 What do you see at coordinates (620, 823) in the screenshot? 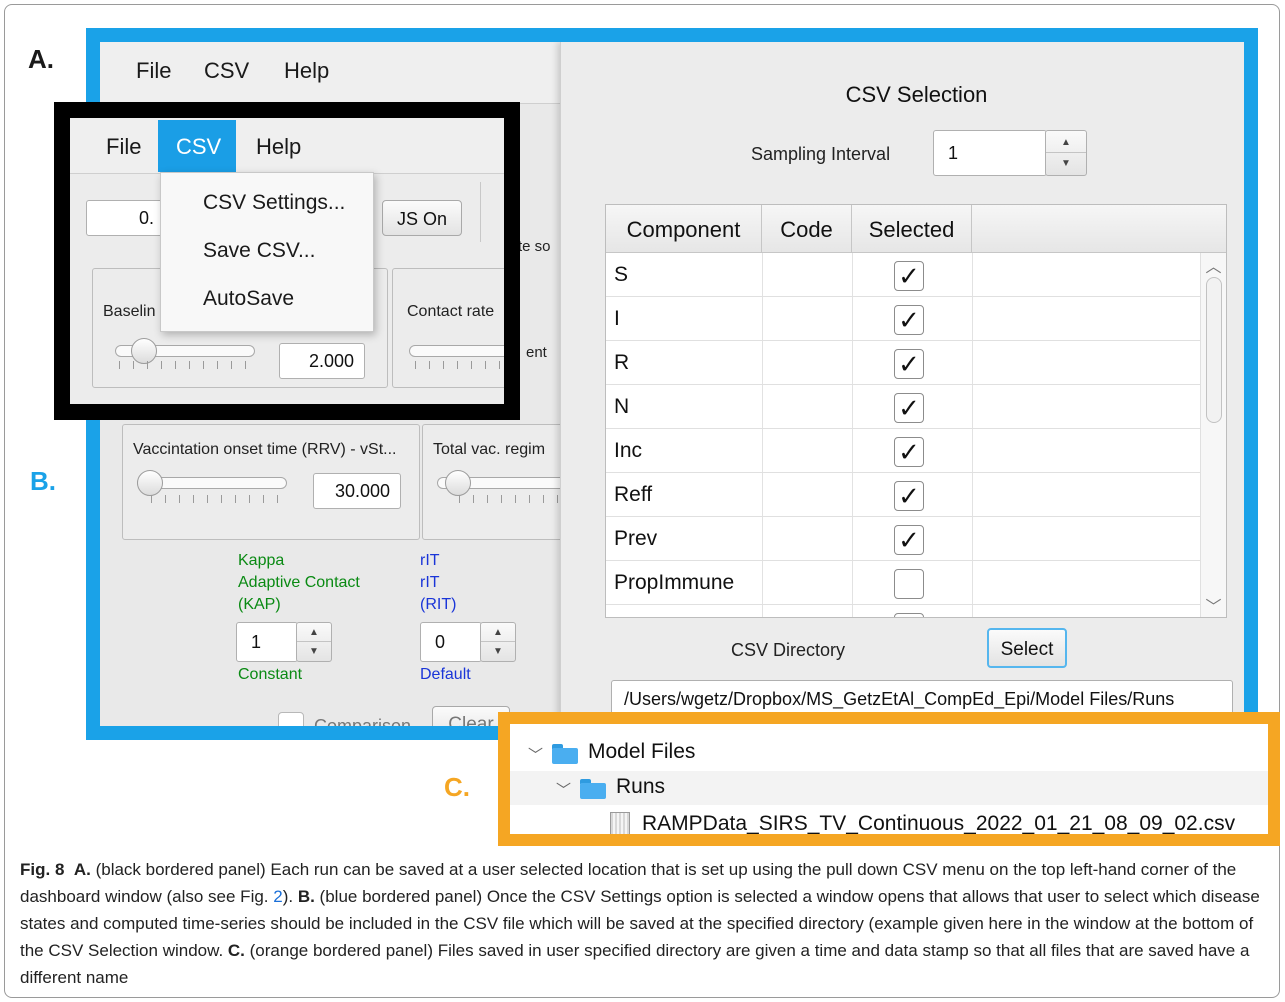
I see `file-icon` at bounding box center [620, 823].